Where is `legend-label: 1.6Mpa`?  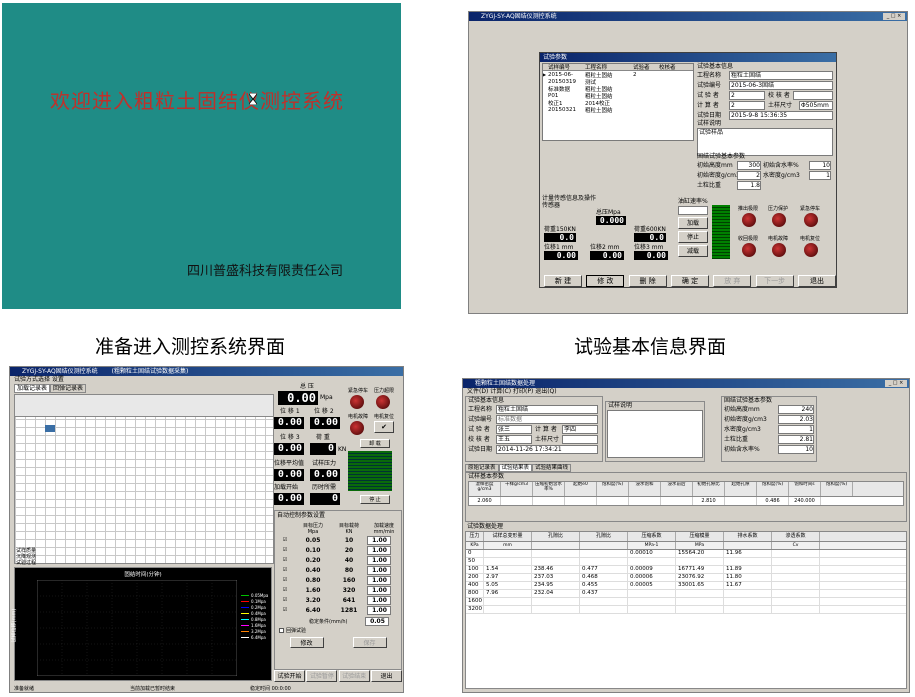
legend-label: 1.6Mpa is located at coordinates (258, 625).